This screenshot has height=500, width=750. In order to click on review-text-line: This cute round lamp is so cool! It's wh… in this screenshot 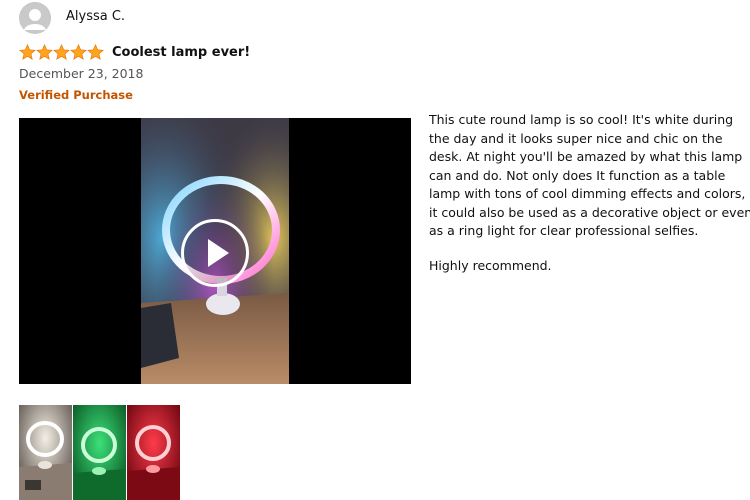, I will do `click(581, 119)`.